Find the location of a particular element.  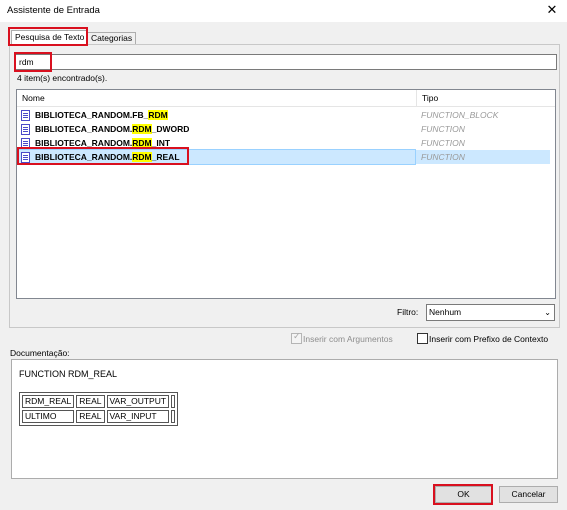

tab-categorias: Categorias is located at coordinates (112, 38).